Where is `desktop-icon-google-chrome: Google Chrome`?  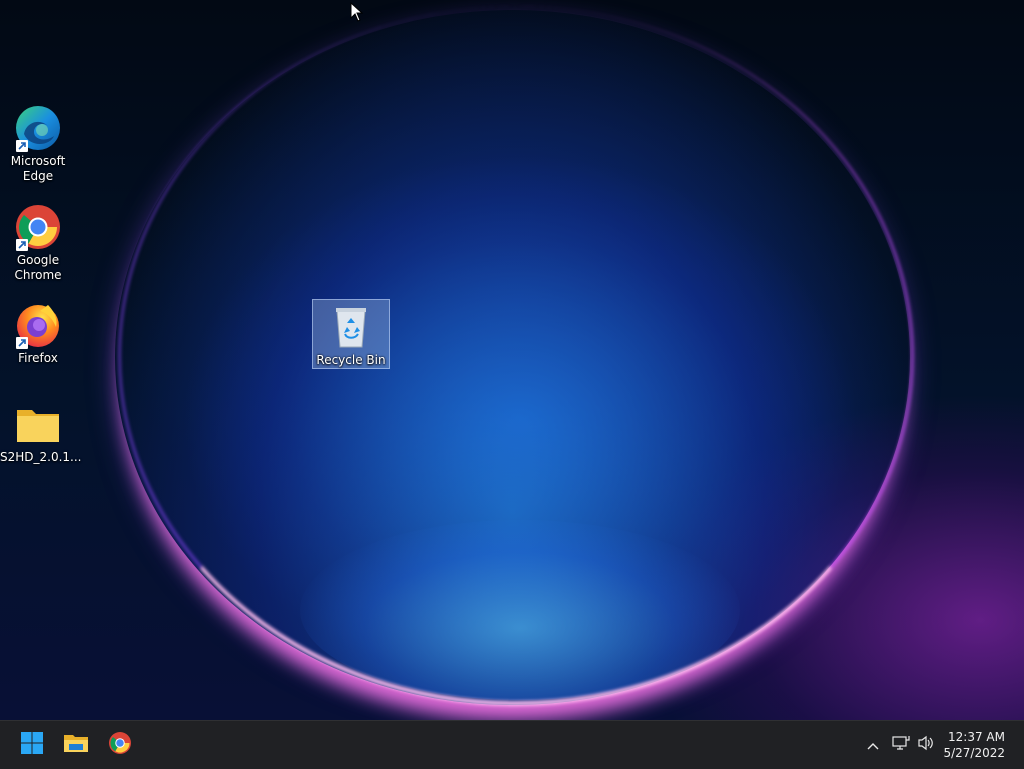 desktop-icon-google-chrome: Google Chrome is located at coordinates (38, 243).